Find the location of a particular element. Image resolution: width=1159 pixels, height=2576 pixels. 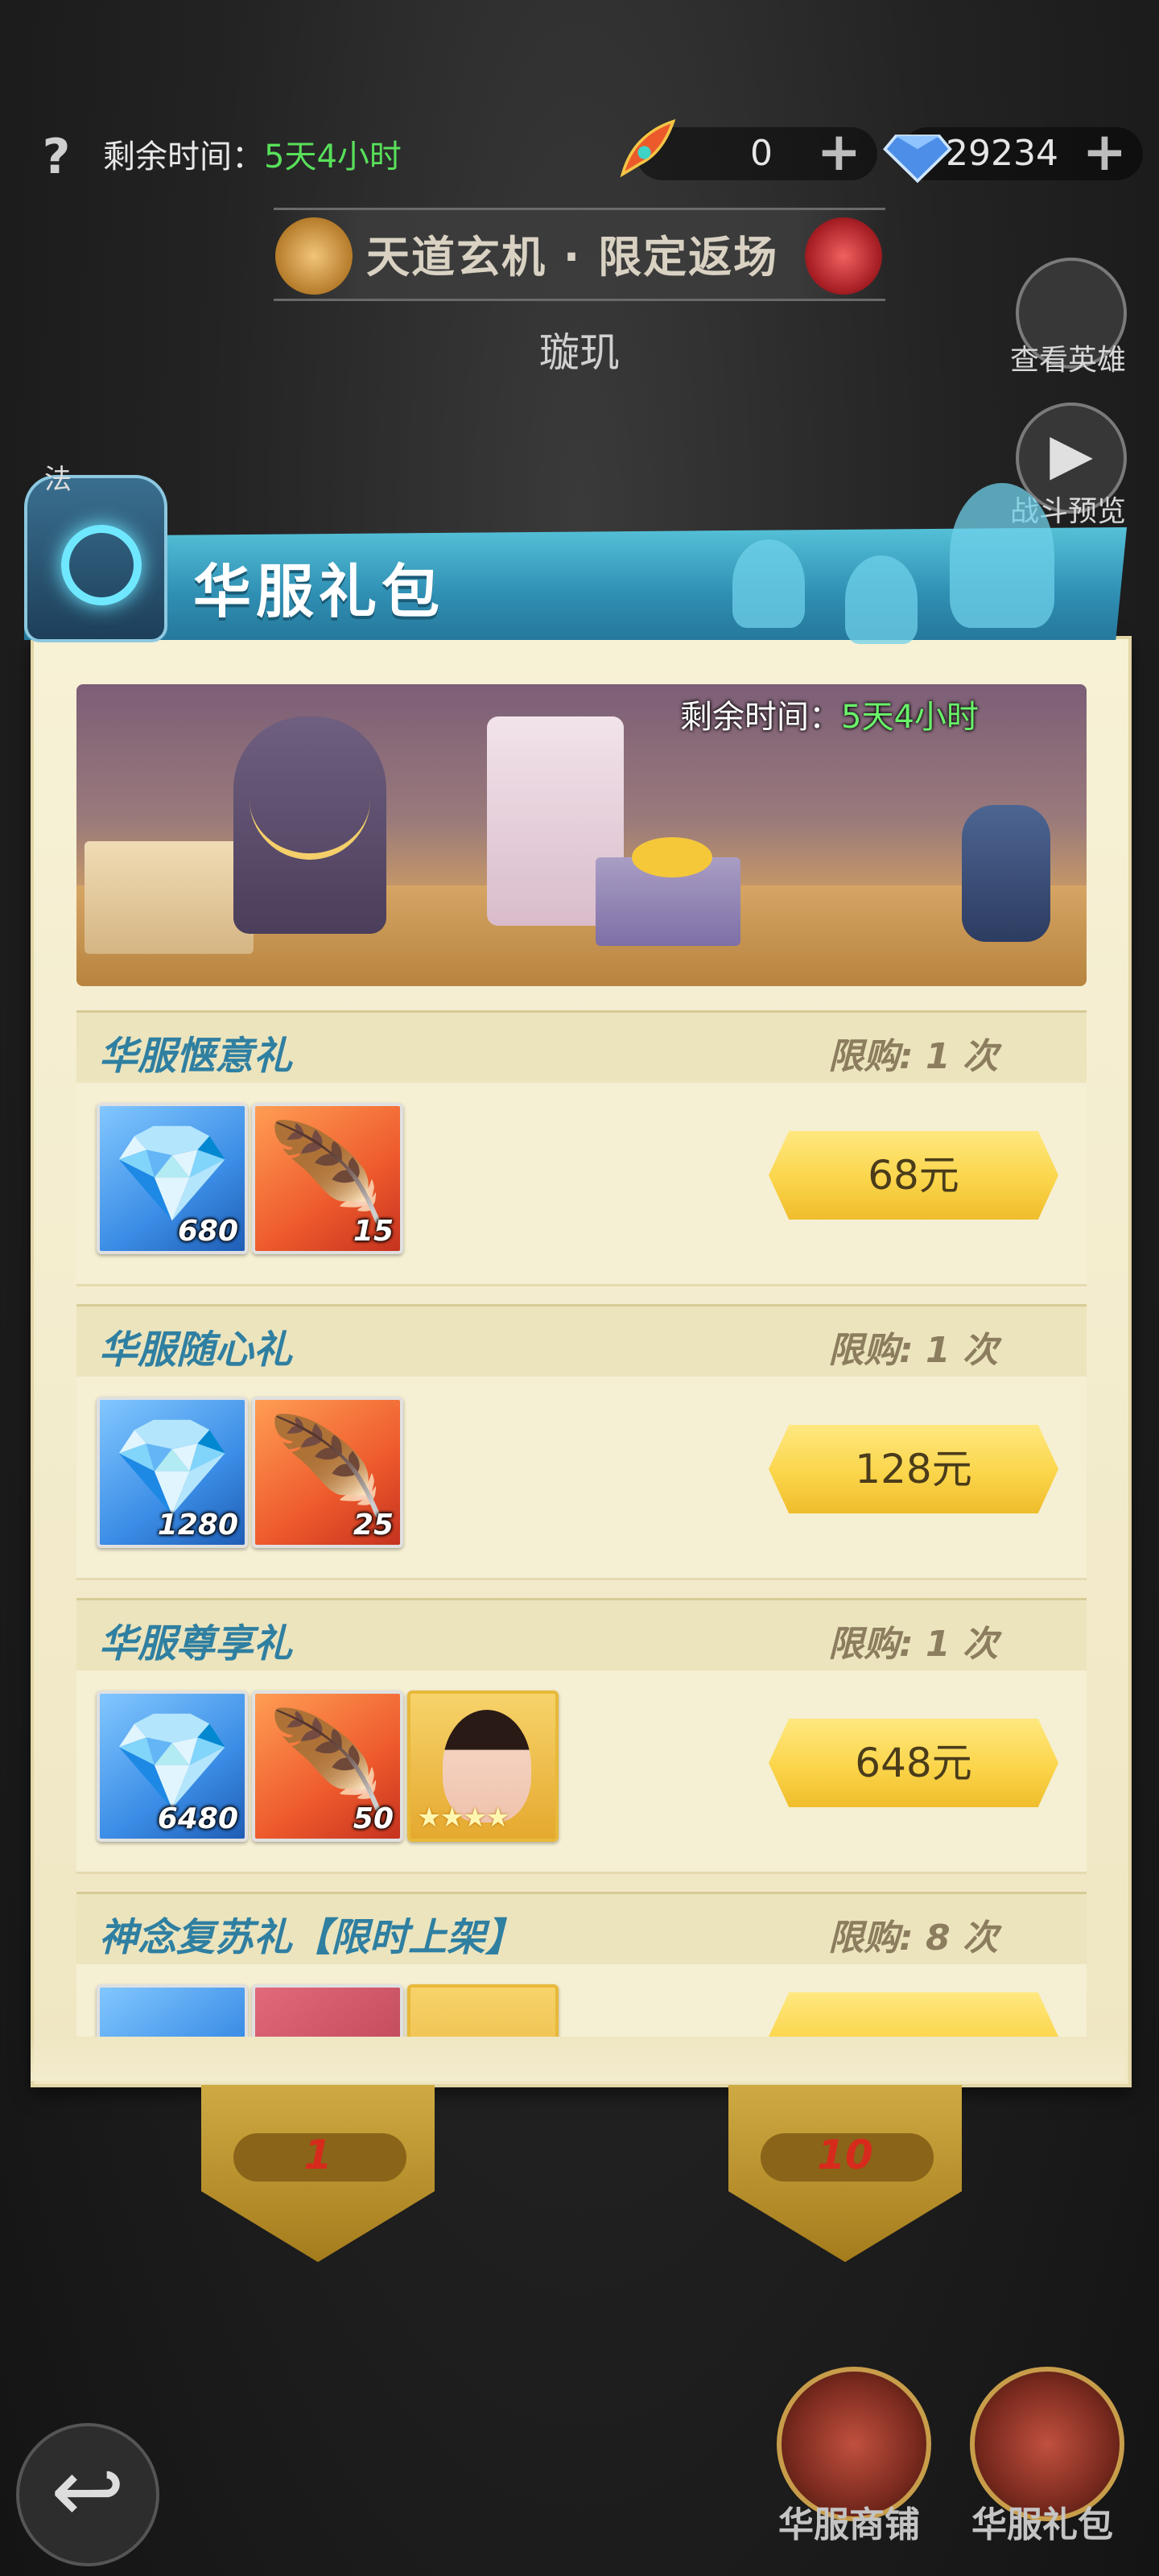

event-subtitle: 璇玑 is located at coordinates (579, 352).